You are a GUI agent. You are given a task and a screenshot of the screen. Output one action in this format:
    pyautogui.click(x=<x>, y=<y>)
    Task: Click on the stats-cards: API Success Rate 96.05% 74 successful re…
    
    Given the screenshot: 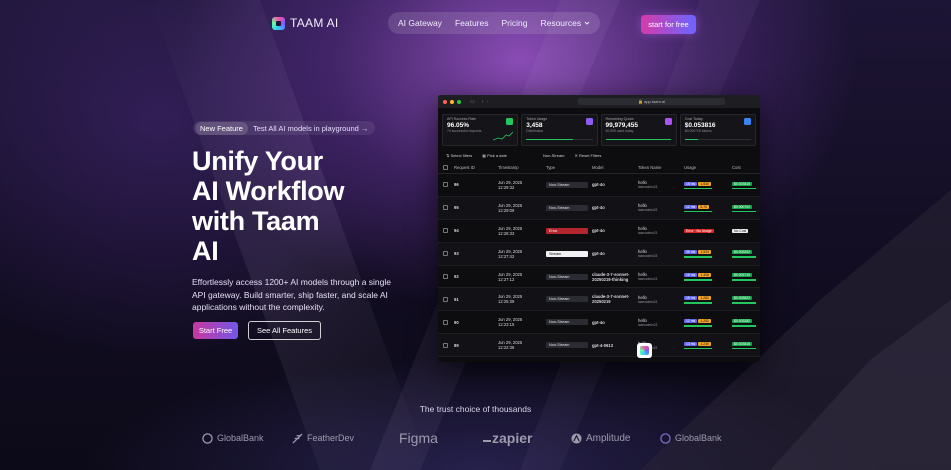 What is the action you would take?
    pyautogui.click(x=599, y=127)
    